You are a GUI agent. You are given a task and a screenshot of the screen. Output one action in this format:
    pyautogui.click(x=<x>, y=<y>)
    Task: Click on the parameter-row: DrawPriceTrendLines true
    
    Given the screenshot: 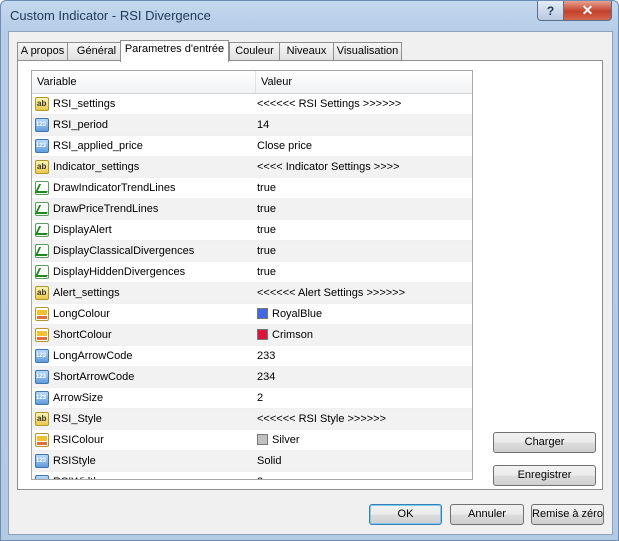 What is the action you would take?
    pyautogui.click(x=252, y=209)
    